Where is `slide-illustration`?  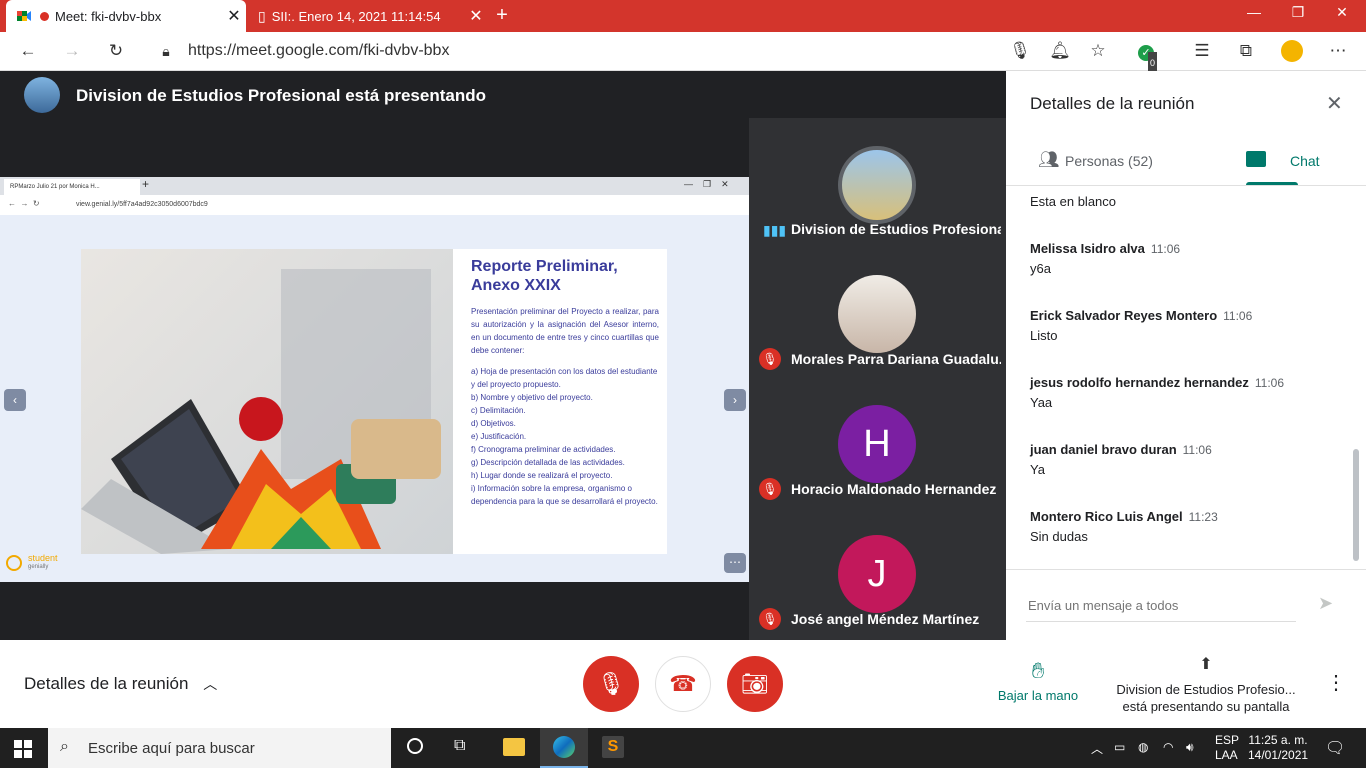 slide-illustration is located at coordinates (261, 411).